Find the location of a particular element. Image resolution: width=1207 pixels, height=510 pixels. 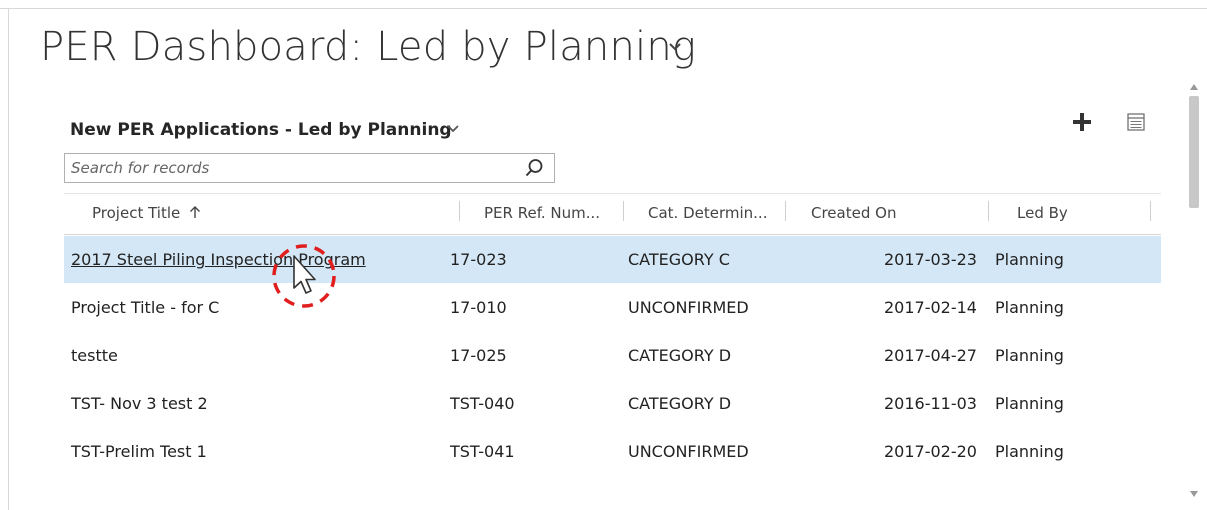

per-ref-cell: 17-023 is located at coordinates (478, 259).